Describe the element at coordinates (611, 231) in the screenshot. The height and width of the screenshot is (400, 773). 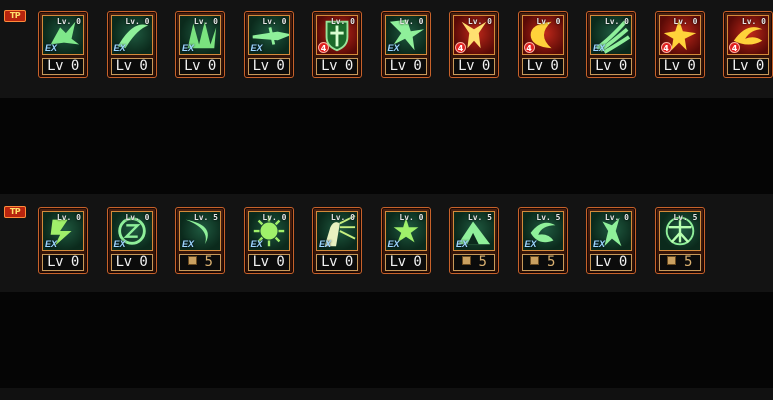
I see `spirit-warrior-icon: Lv. 0 EX` at that location.